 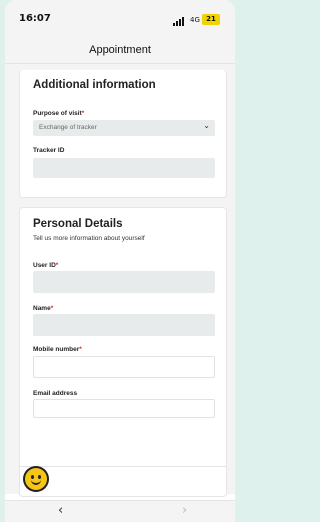 What do you see at coordinates (60, 510) in the screenshot?
I see `chevron-left-icon: ‹` at bounding box center [60, 510].